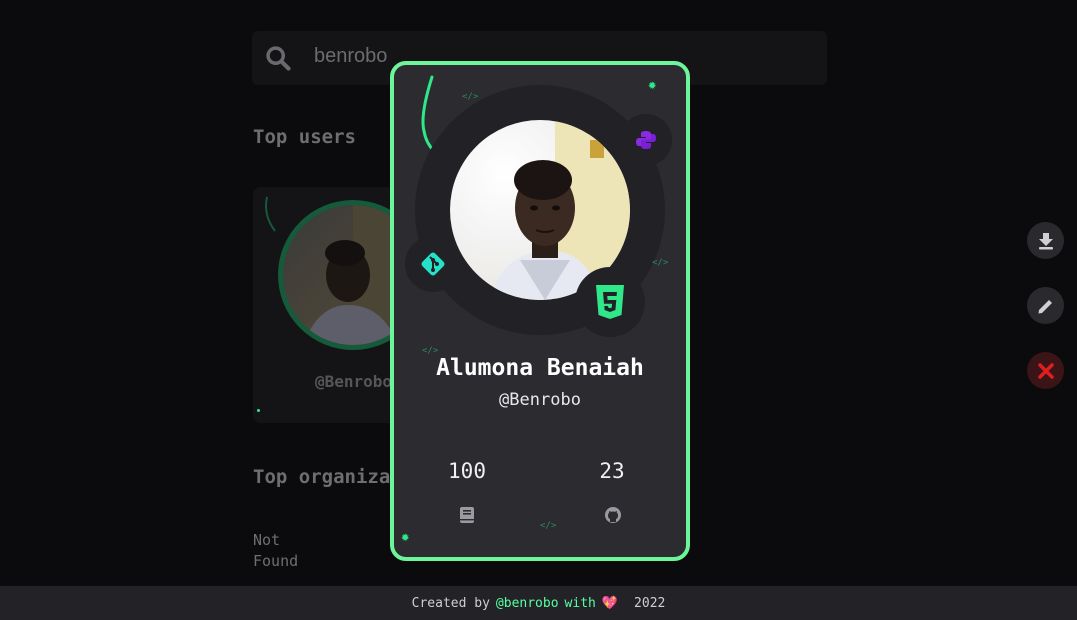 Image resolution: width=1077 pixels, height=620 pixels. I want to click on repos-count: 100, so click(467, 471).